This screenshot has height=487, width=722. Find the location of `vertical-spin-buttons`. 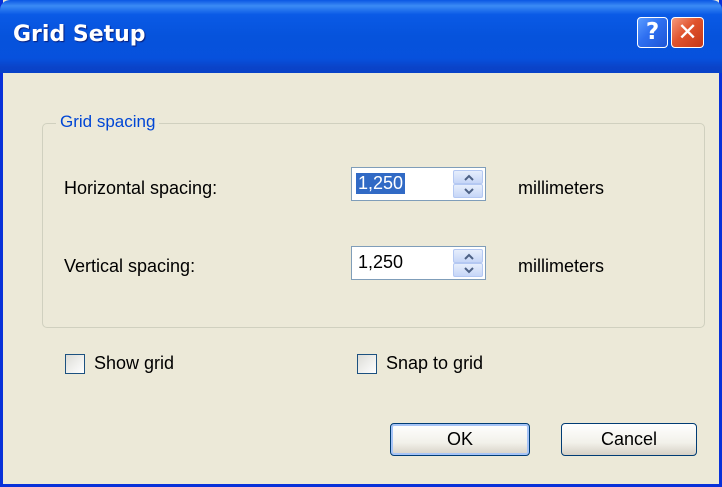

vertical-spin-buttons is located at coordinates (468, 263).